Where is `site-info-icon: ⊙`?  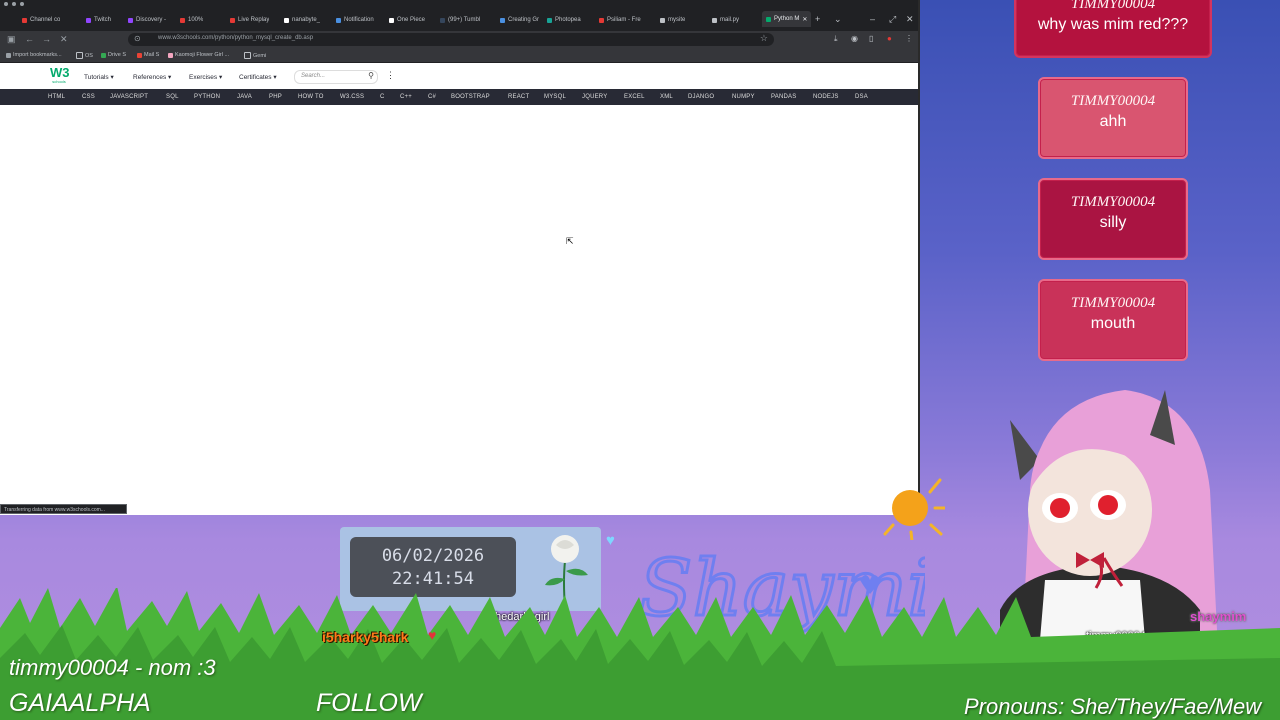
site-info-icon: ⊙ is located at coordinates (137, 38).